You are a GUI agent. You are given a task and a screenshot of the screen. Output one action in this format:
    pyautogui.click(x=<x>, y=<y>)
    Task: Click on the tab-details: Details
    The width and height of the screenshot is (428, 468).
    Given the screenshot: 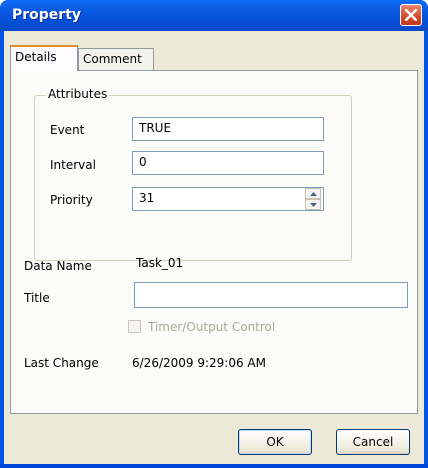 What is the action you would take?
    pyautogui.click(x=44, y=58)
    